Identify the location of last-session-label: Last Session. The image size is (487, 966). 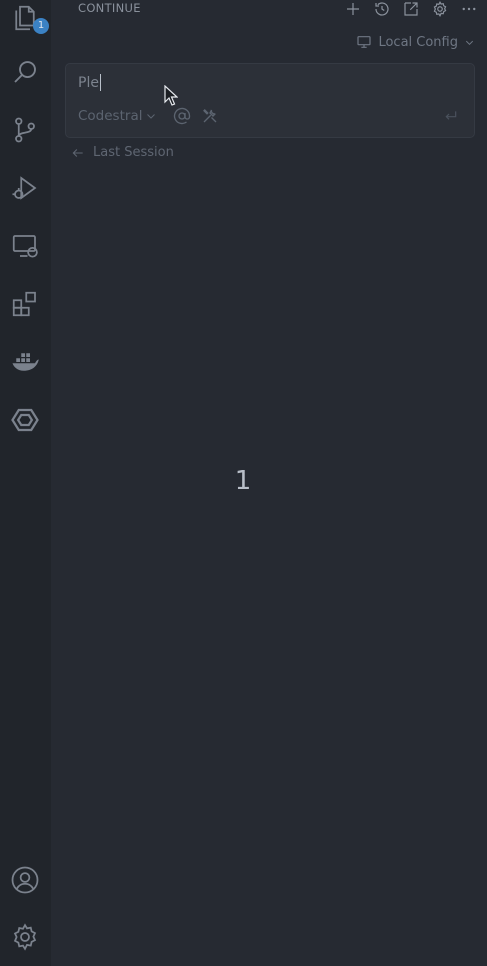
(133, 152).